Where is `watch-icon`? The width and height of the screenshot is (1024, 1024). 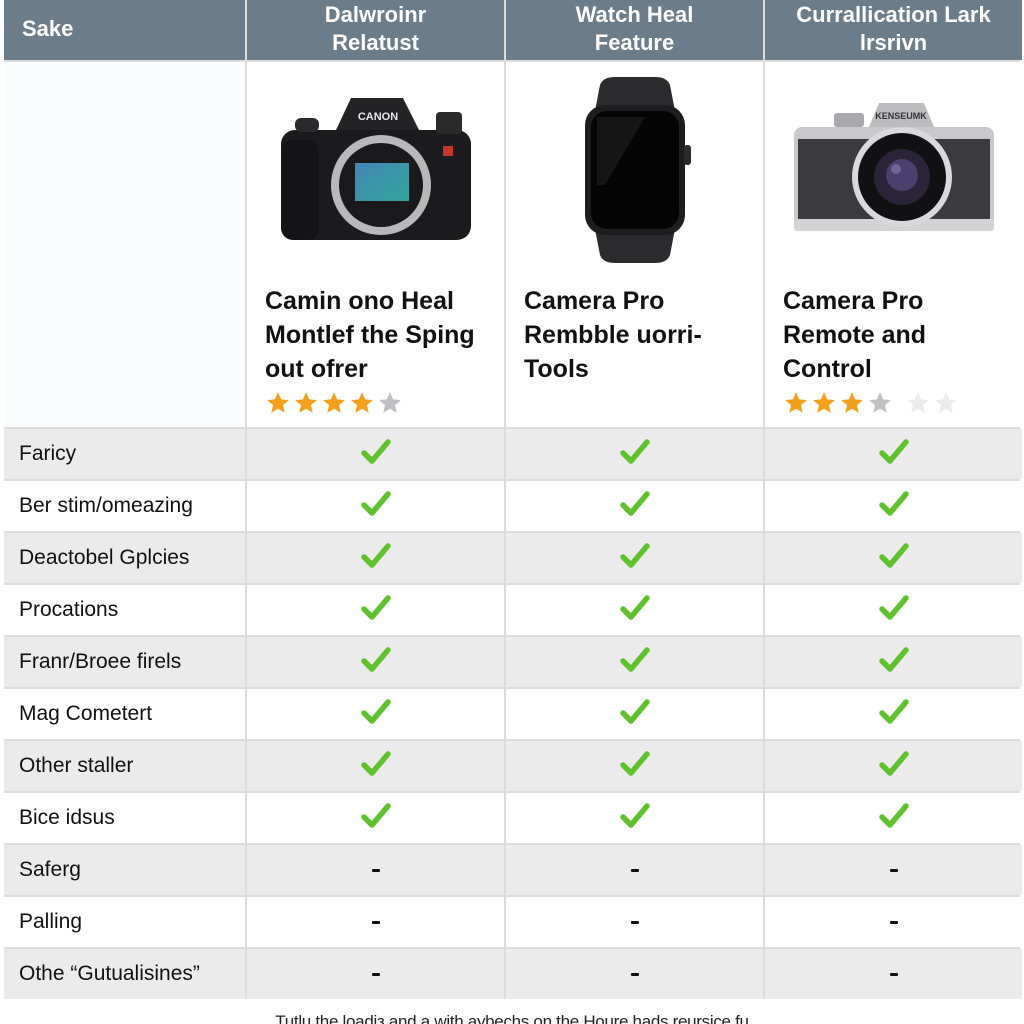
watch-icon is located at coordinates (637, 170).